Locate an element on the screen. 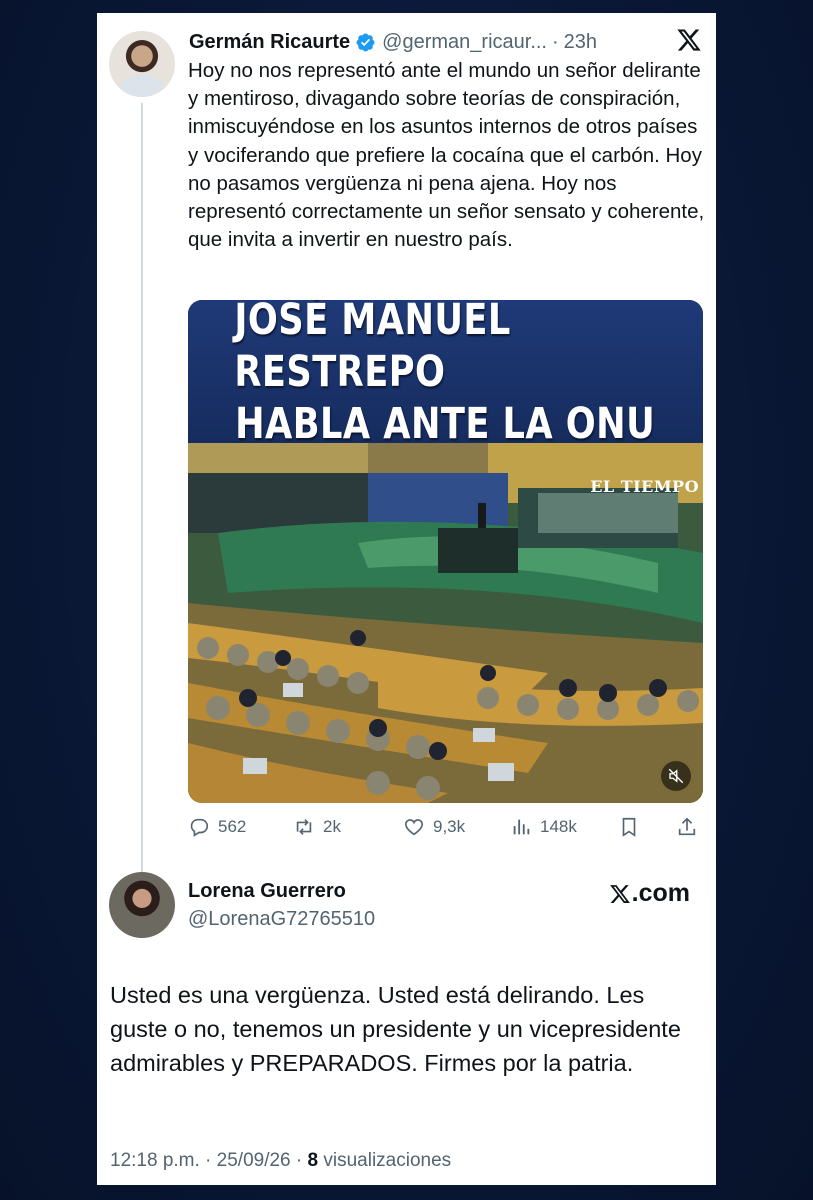 This screenshot has width=813, height=1200. views-count: 148k is located at coordinates (558, 826).